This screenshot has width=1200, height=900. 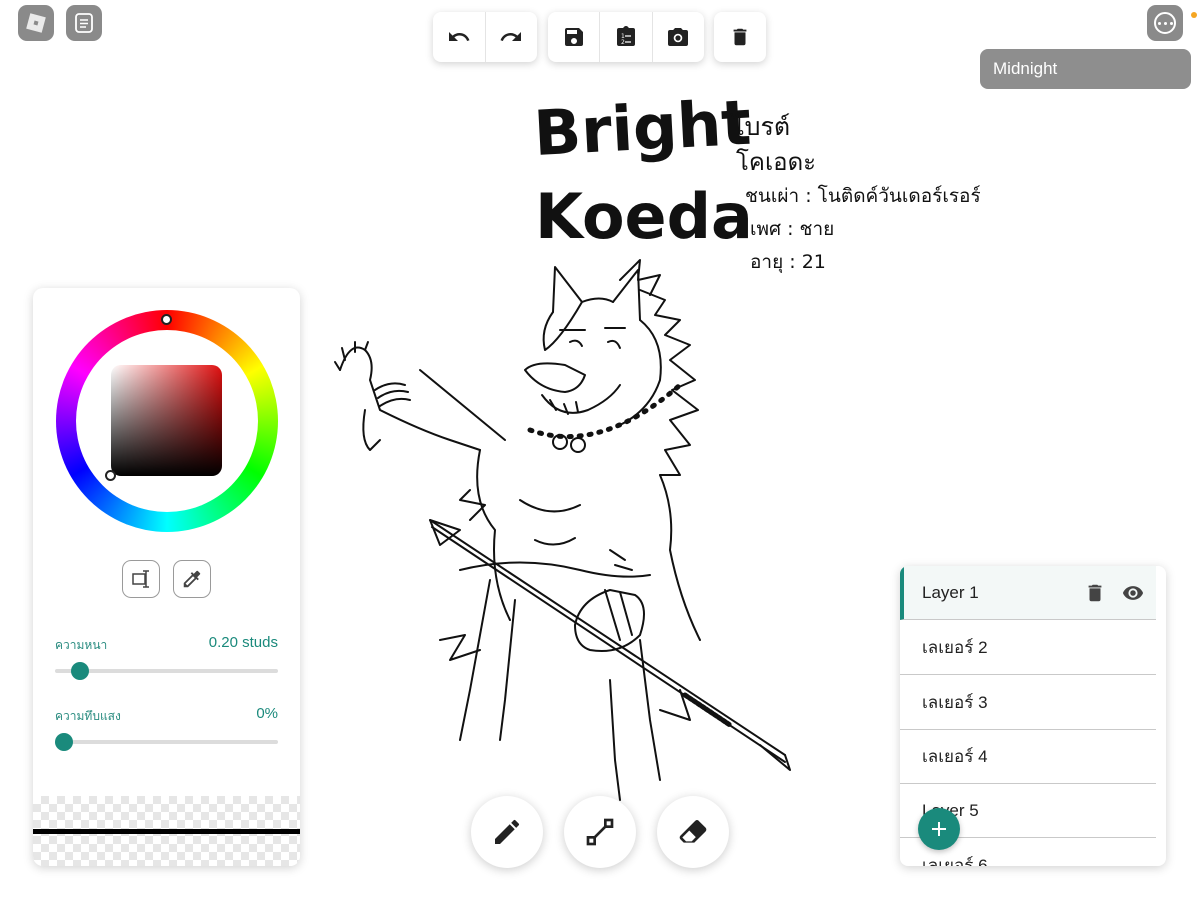 I want to click on save-icon, so click(x=573, y=37).